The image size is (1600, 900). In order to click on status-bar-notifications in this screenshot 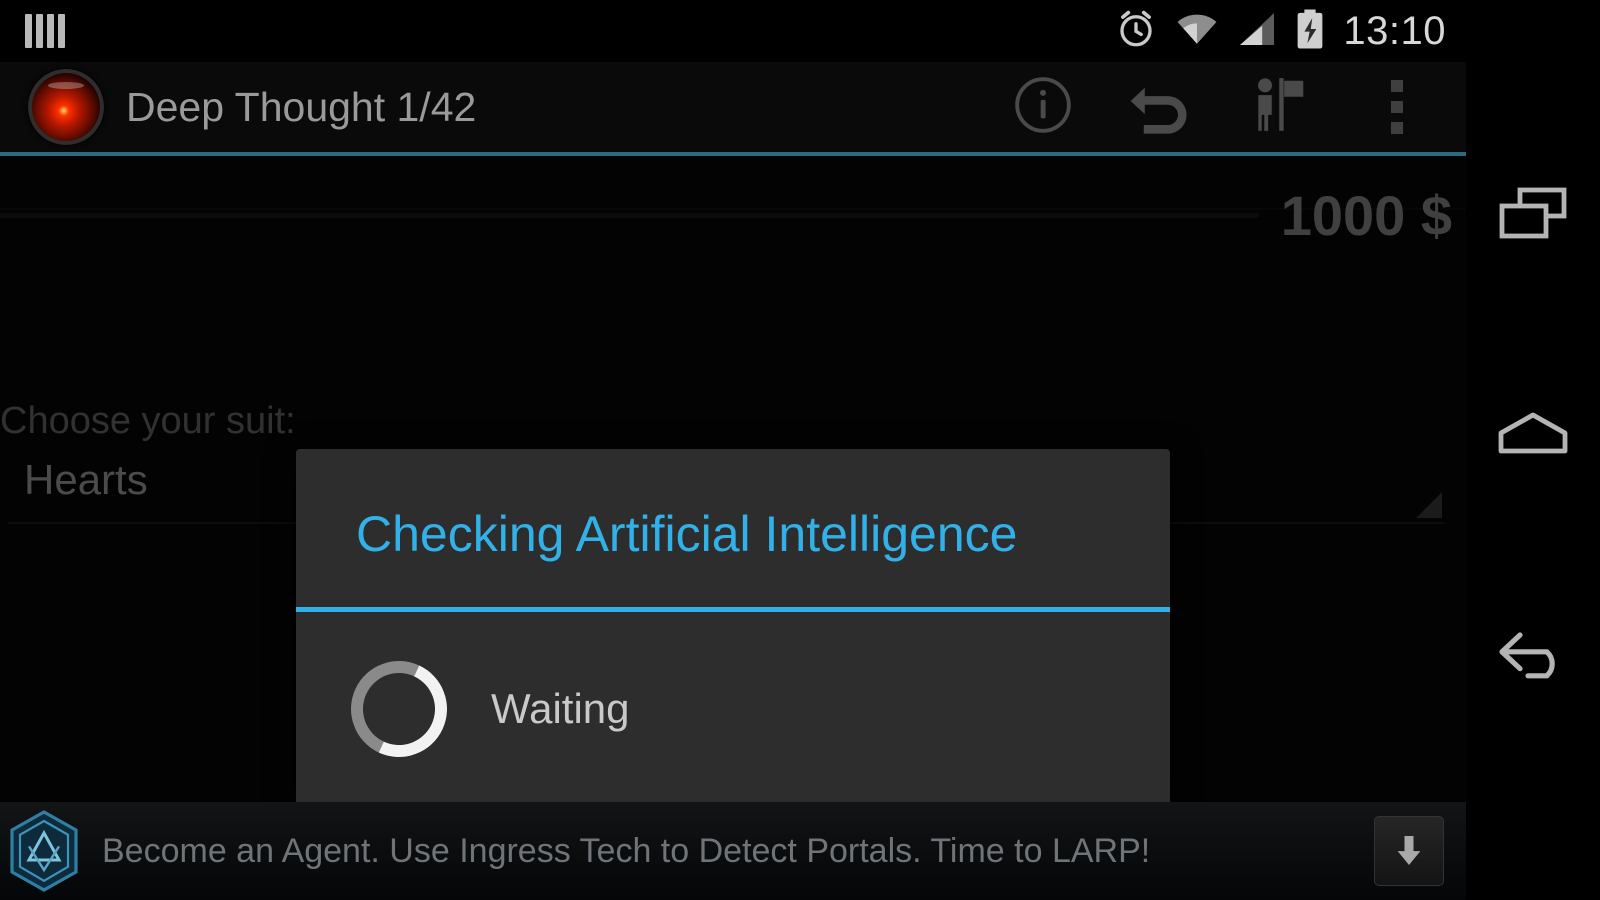, I will do `click(32, 31)`.